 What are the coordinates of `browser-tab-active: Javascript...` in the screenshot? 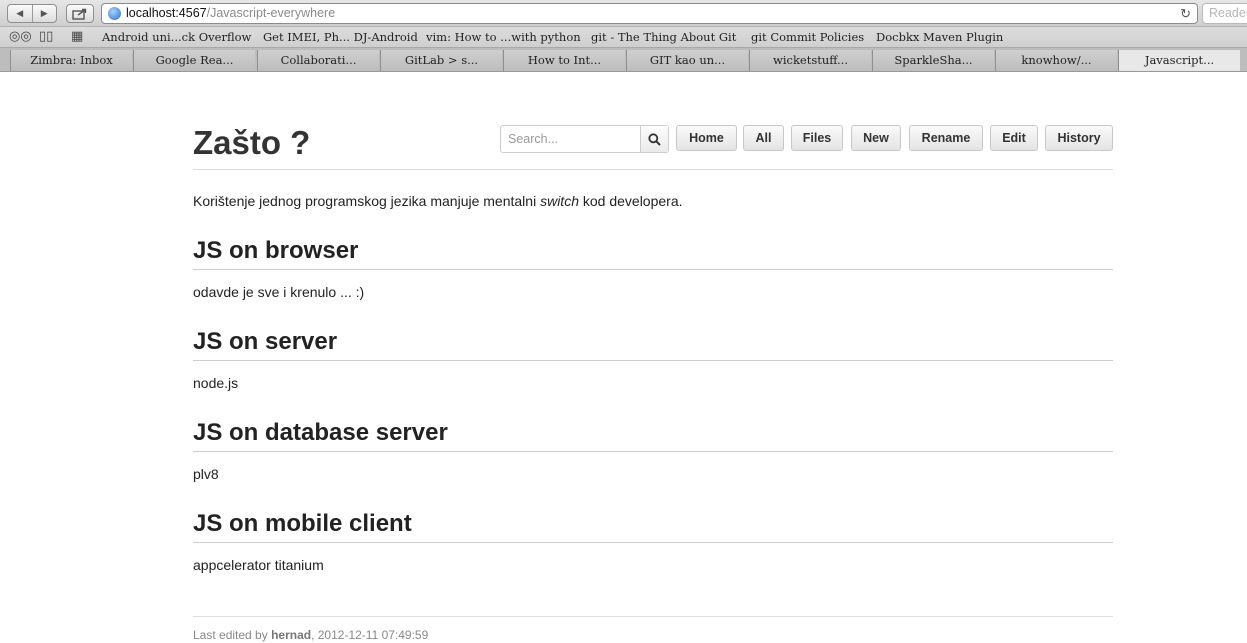 It's located at (1179, 60).